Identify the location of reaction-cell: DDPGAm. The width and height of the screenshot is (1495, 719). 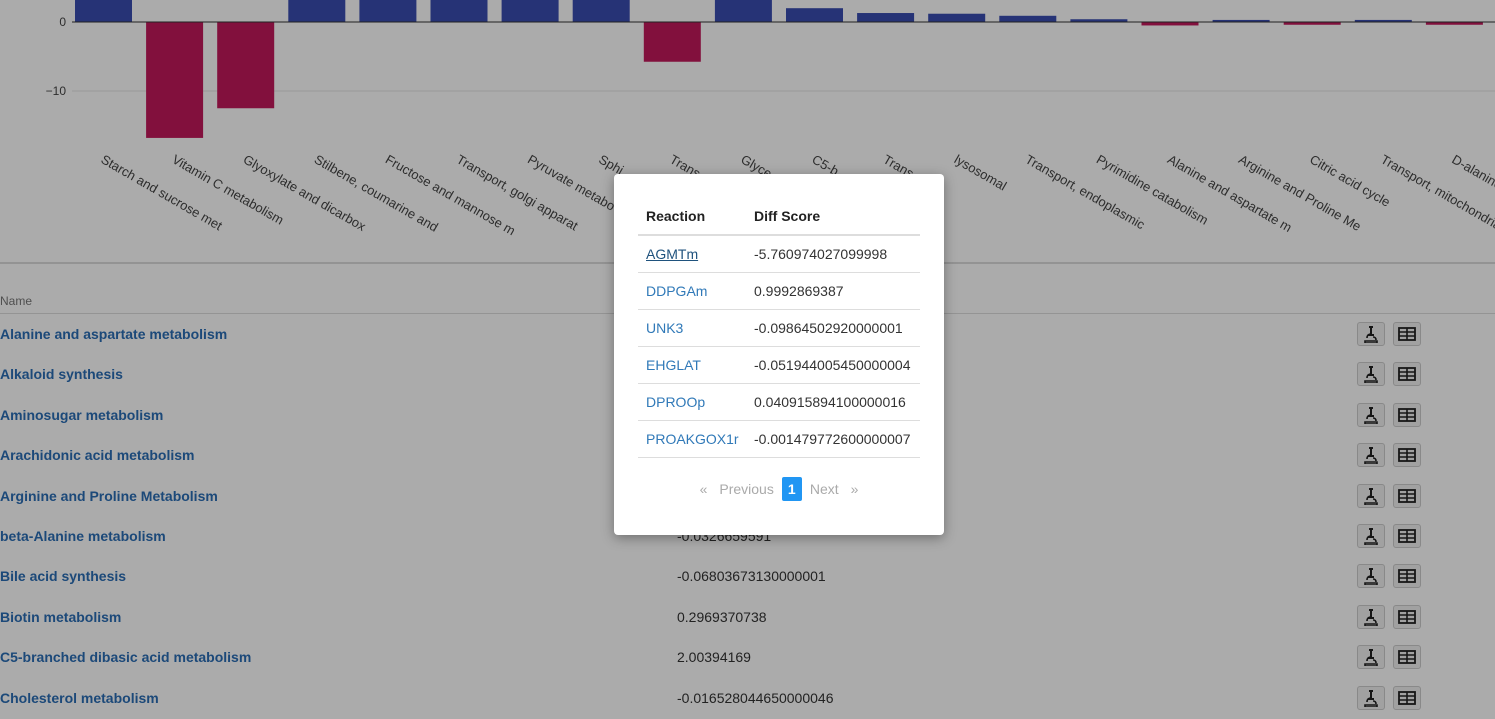
(692, 291).